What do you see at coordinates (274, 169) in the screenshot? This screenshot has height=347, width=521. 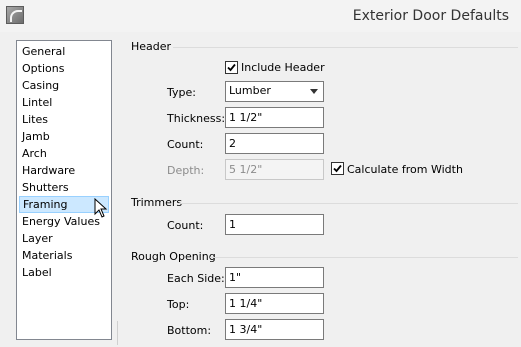 I see `depth-input` at bounding box center [274, 169].